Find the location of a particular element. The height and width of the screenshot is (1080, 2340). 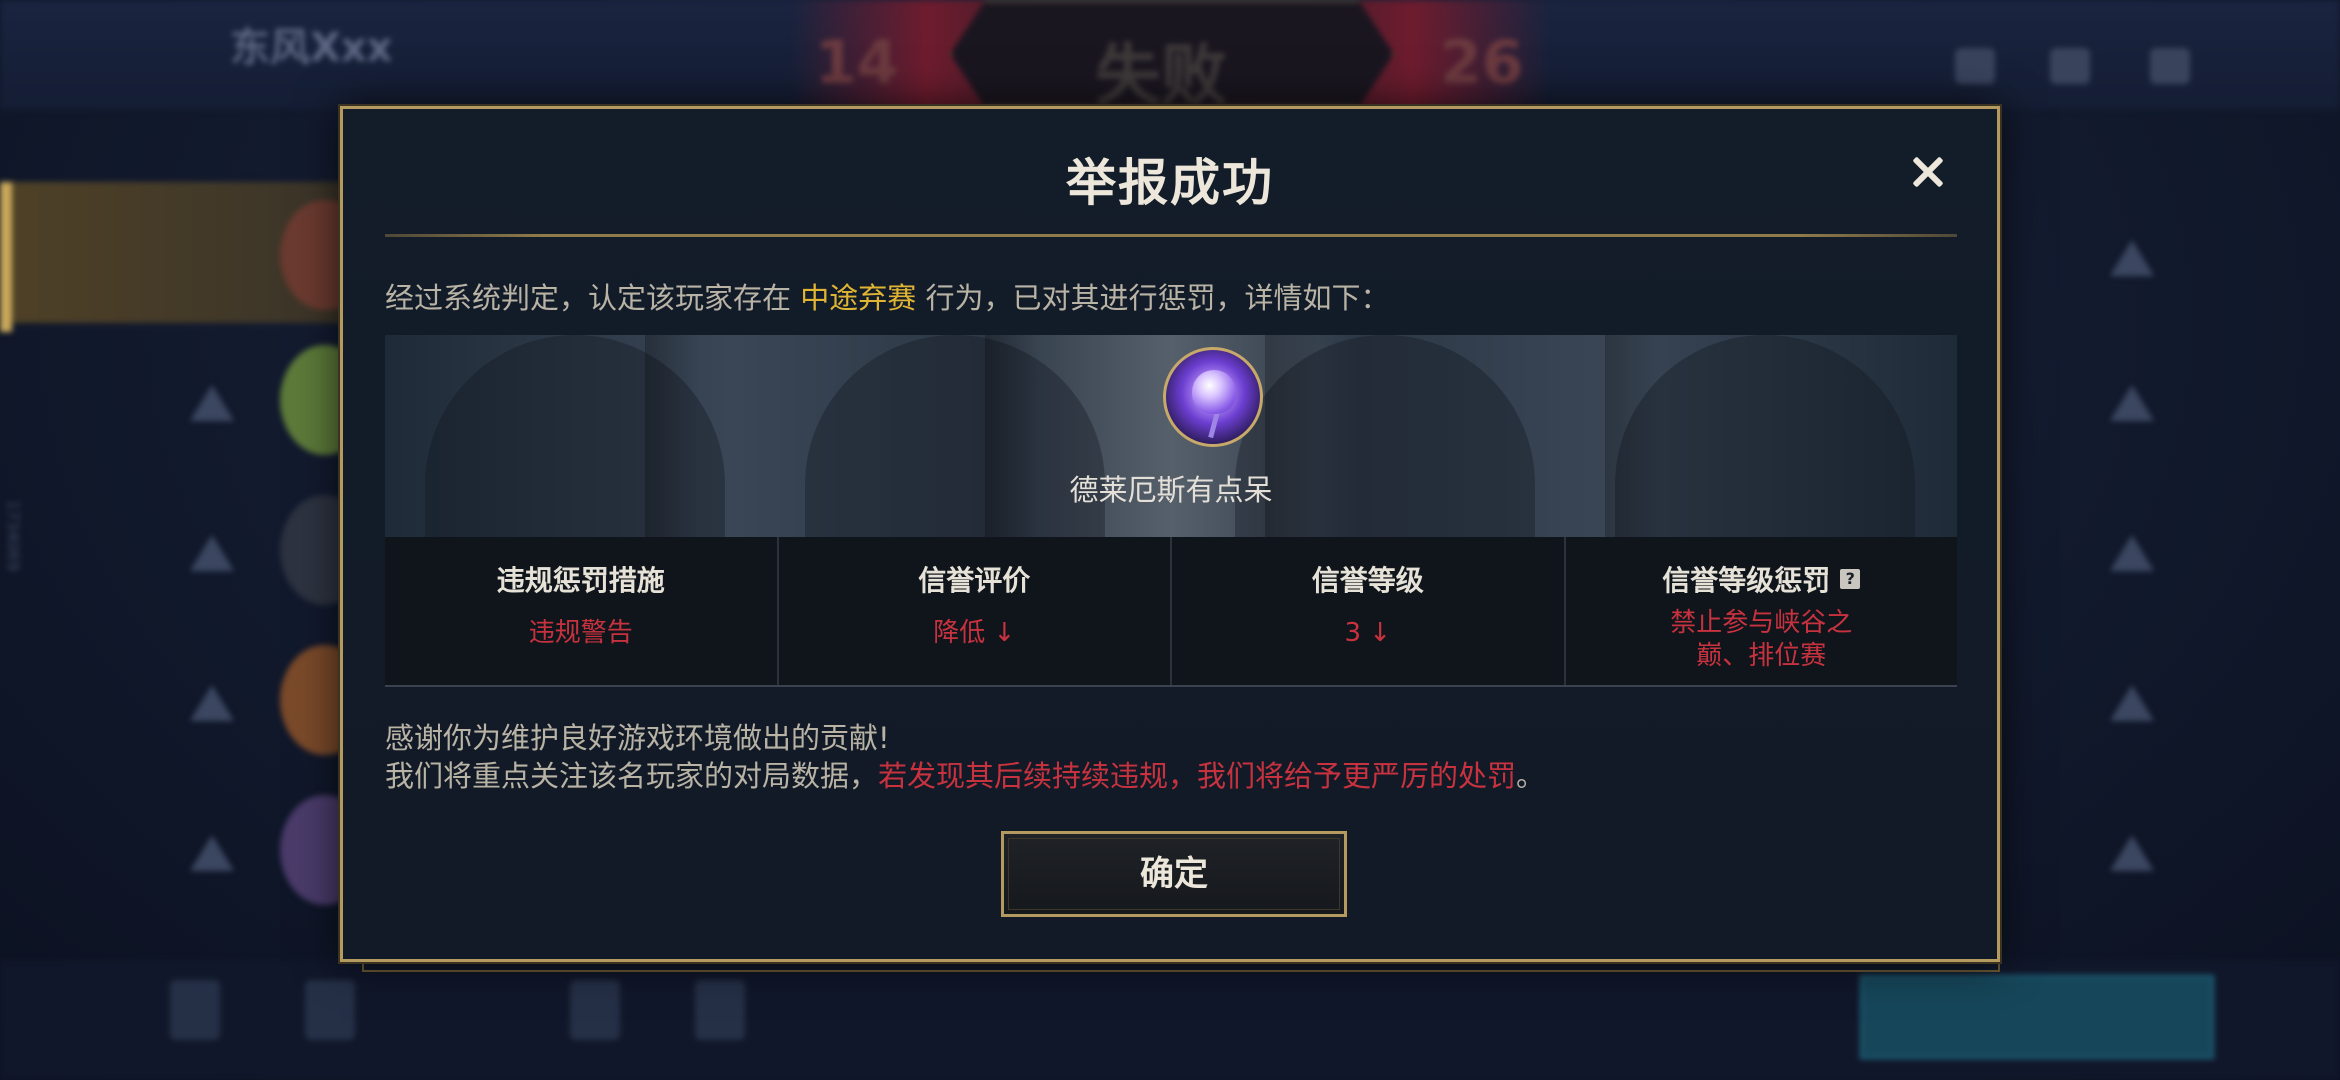

title-divider is located at coordinates (1171, 235).